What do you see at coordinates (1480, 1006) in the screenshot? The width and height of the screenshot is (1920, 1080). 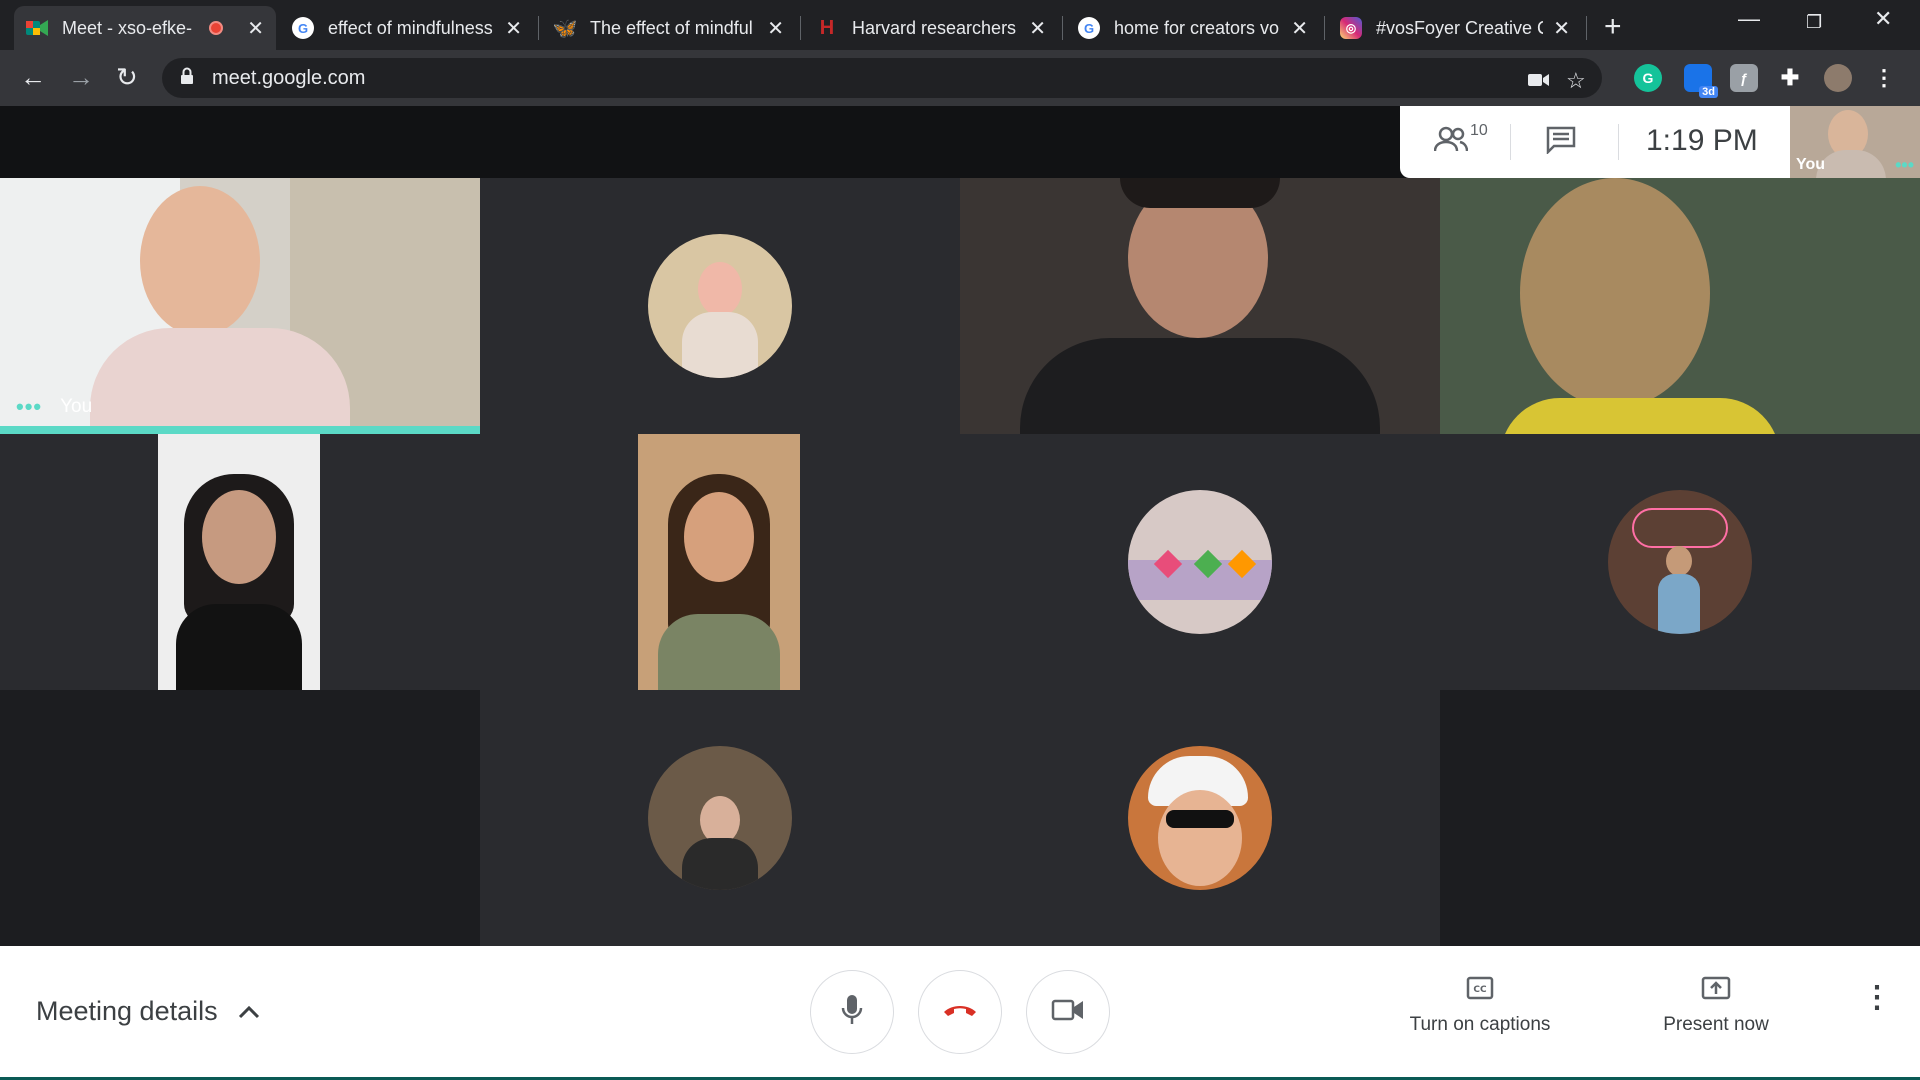 I see `captions-button: CC Turn on captions` at bounding box center [1480, 1006].